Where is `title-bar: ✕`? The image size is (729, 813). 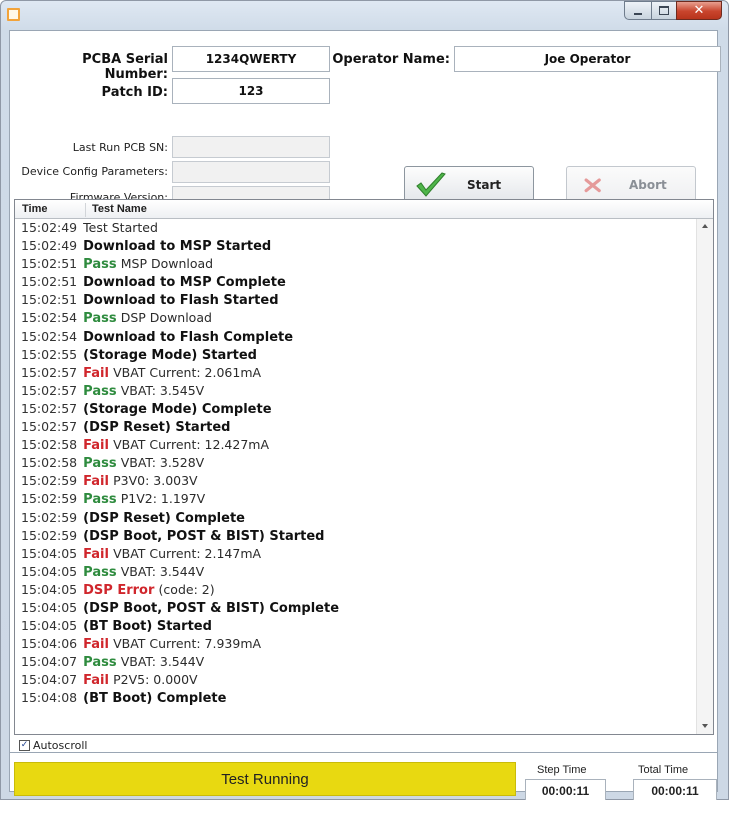 title-bar: ✕ is located at coordinates (364, 16).